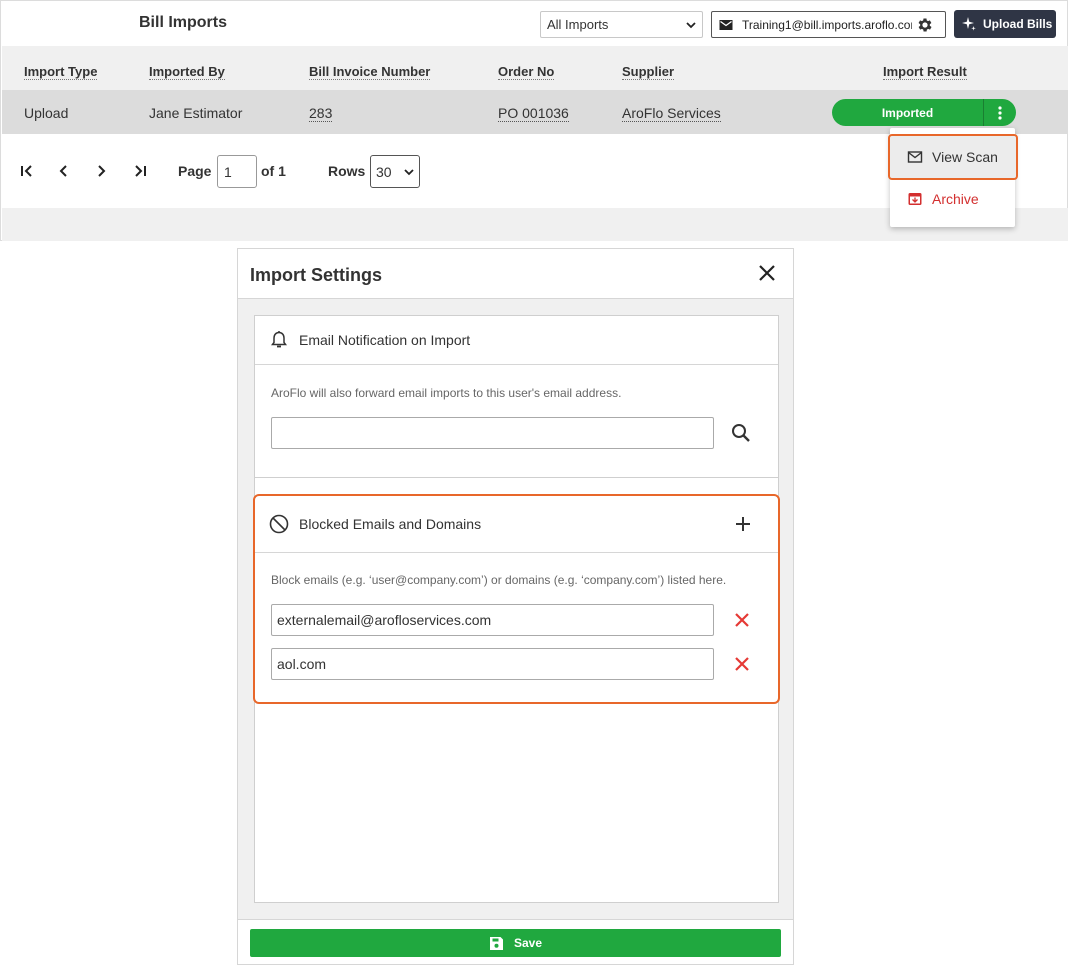 Image resolution: width=1068 pixels, height=965 pixels. I want to click on upload-bills-label: Upload Bills, so click(1018, 24).